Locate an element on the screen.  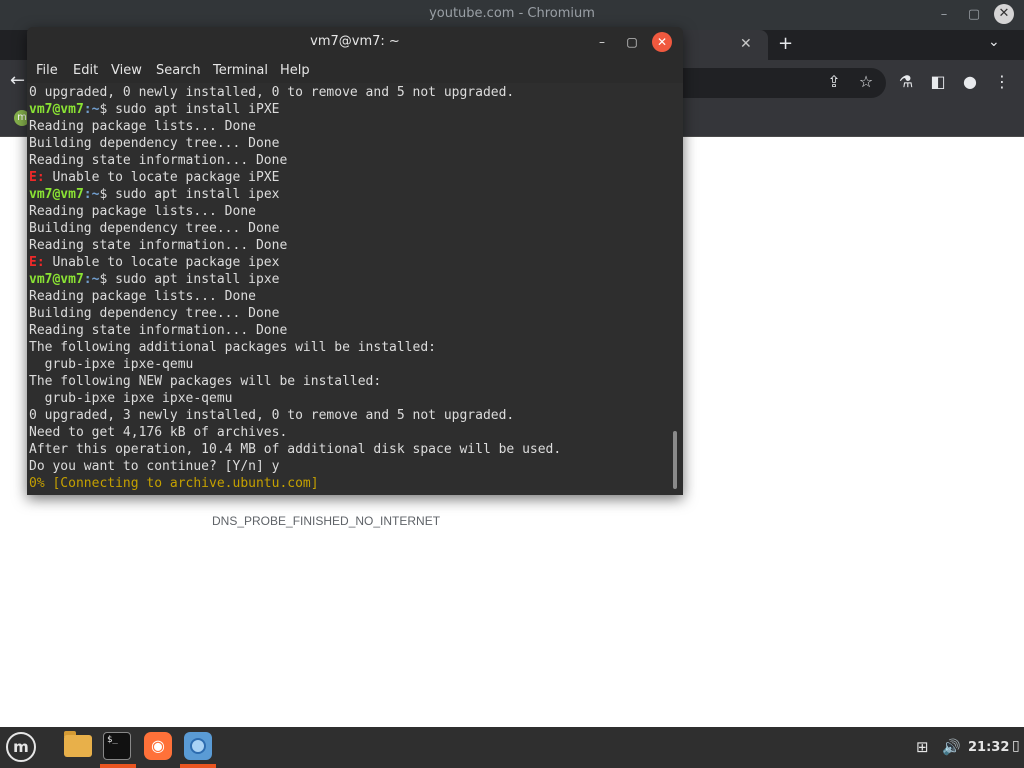
files-folder-icon is located at coordinates (78, 746).